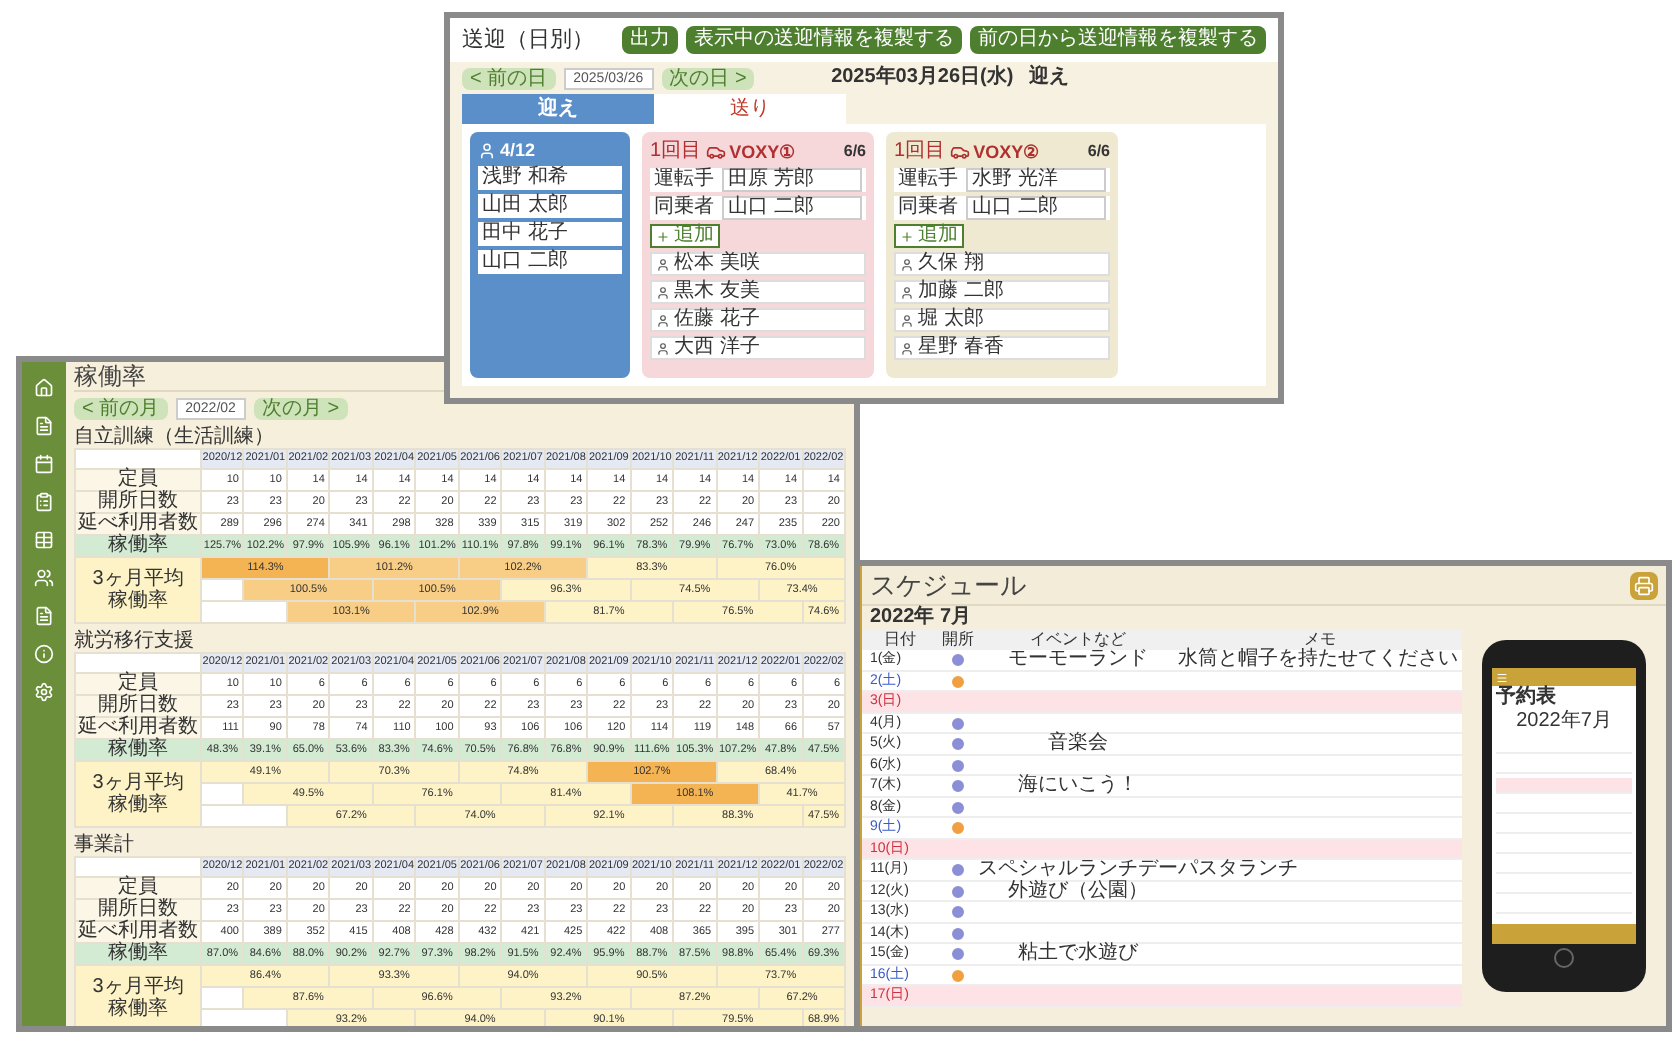  Describe the element at coordinates (1526, 698) in the screenshot. I see `phone-title: 予約表` at that location.